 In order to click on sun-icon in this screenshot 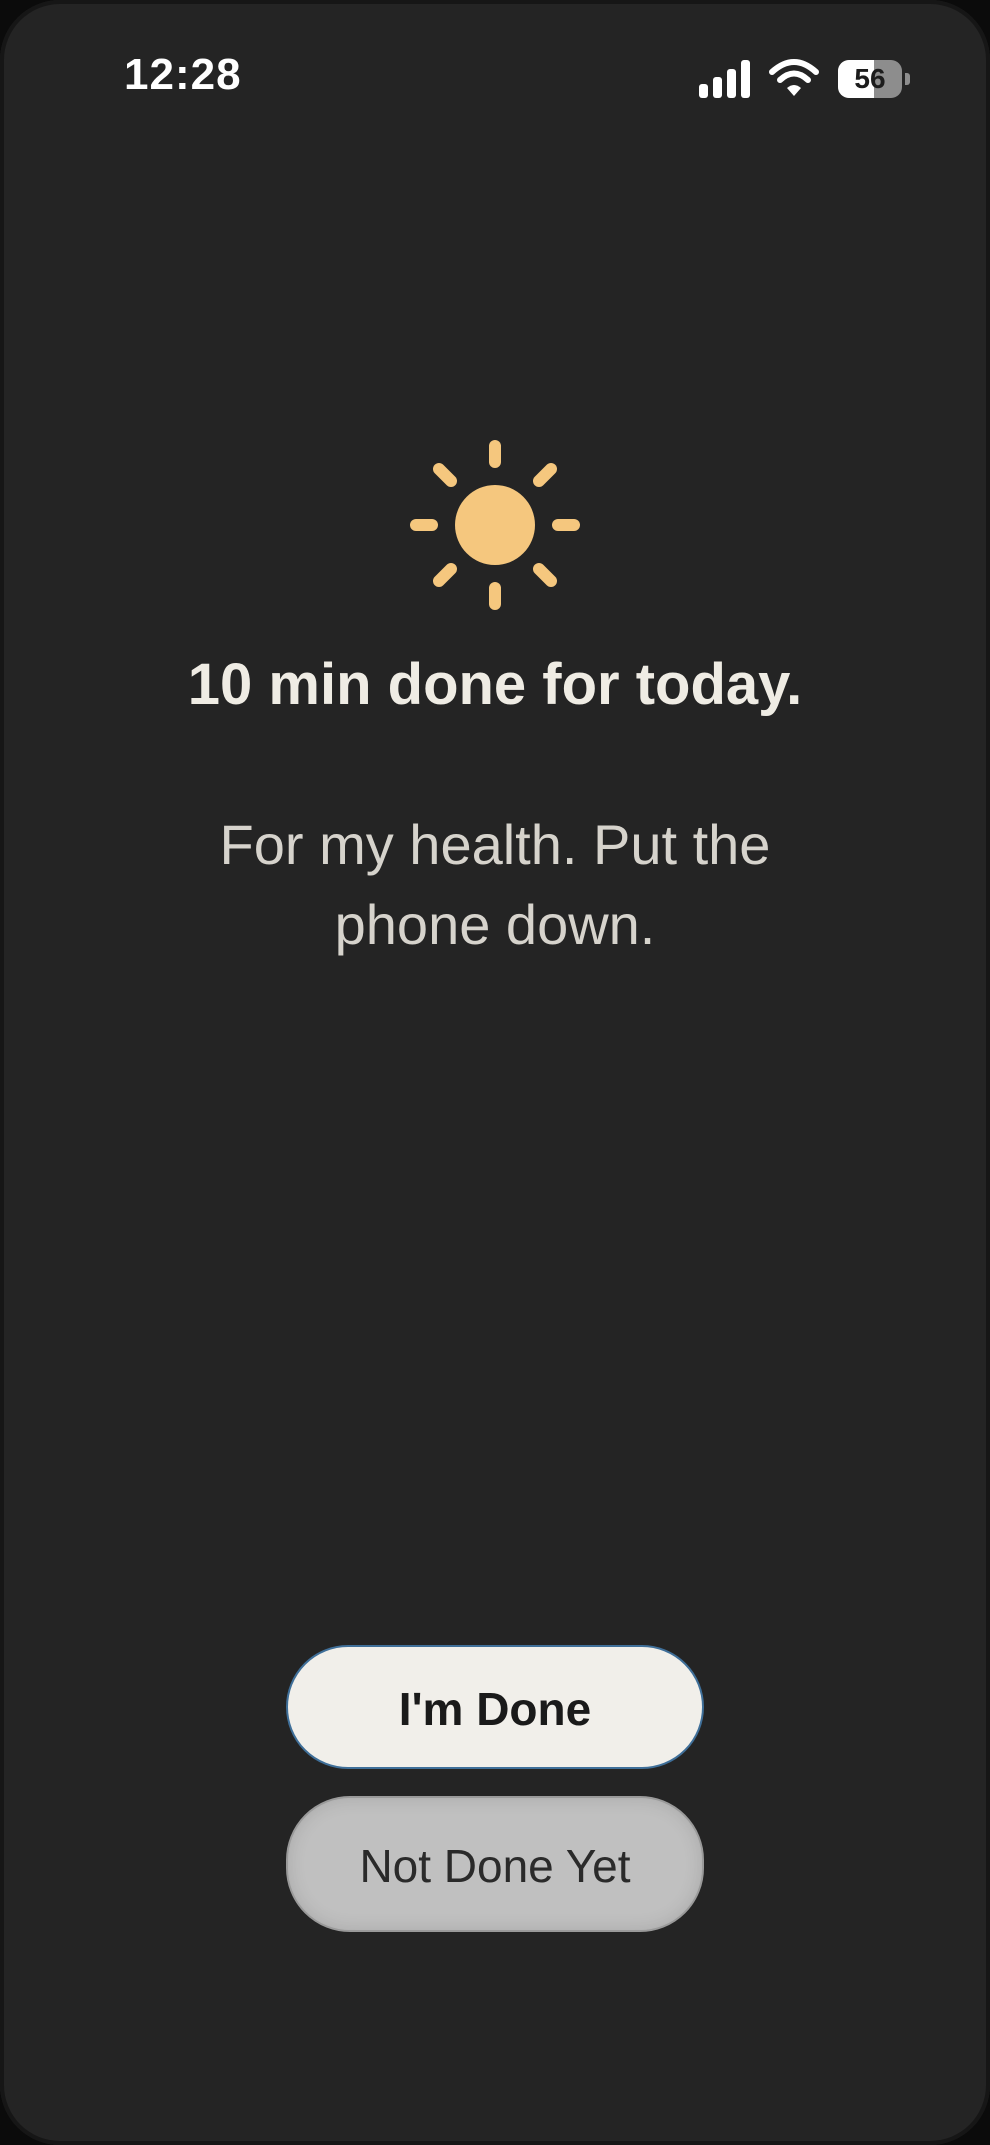, I will do `click(495, 525)`.